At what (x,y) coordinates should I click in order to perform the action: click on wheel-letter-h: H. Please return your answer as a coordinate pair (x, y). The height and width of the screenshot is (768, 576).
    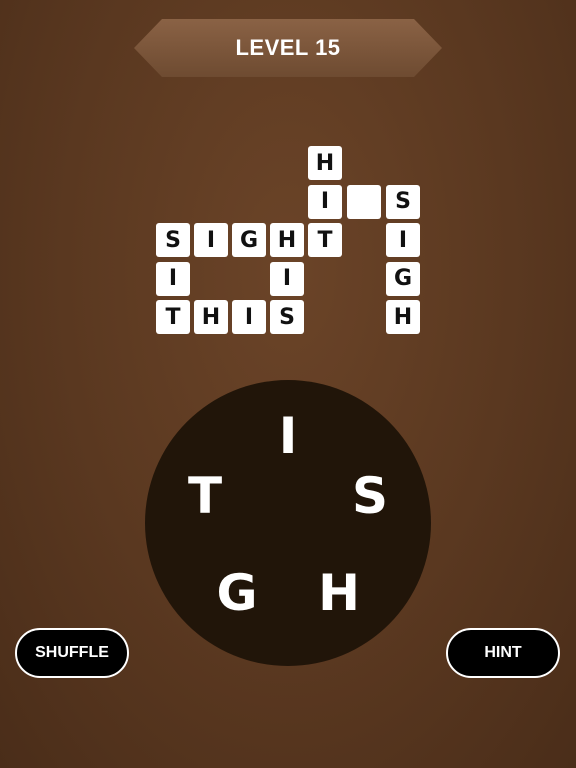
    Looking at the image, I should click on (339, 593).